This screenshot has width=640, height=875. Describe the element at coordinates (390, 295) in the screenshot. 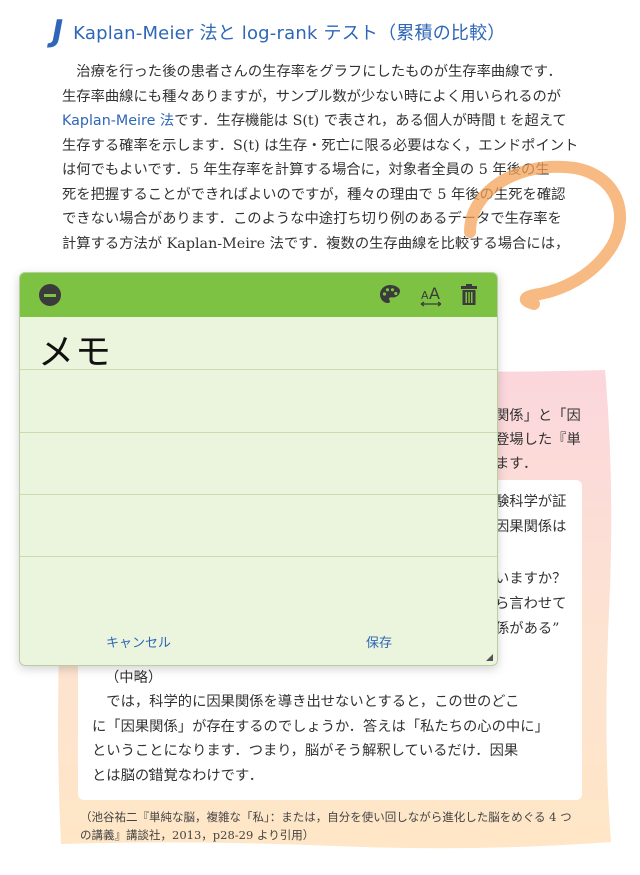

I see `palette-icon` at that location.